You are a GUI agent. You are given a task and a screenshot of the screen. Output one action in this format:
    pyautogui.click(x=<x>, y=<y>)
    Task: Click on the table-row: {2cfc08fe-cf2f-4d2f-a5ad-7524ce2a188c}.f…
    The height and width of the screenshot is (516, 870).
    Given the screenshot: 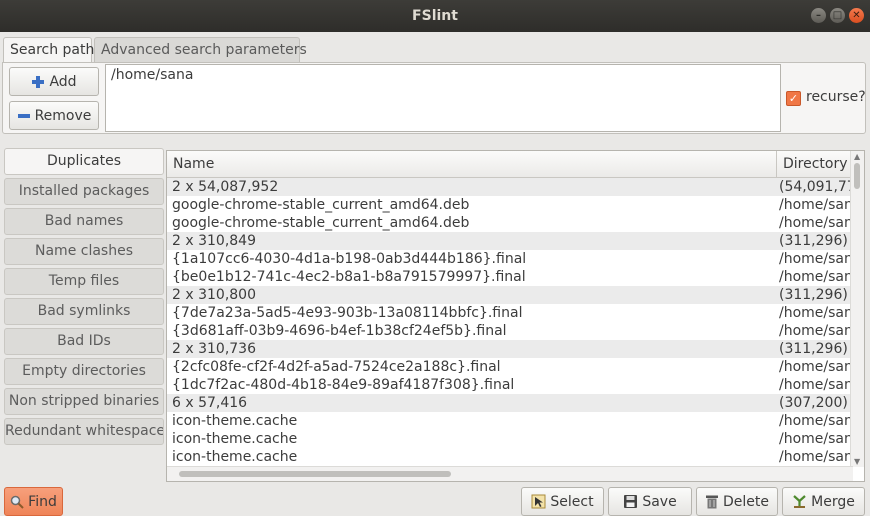 What is the action you would take?
    pyautogui.click(x=510, y=367)
    